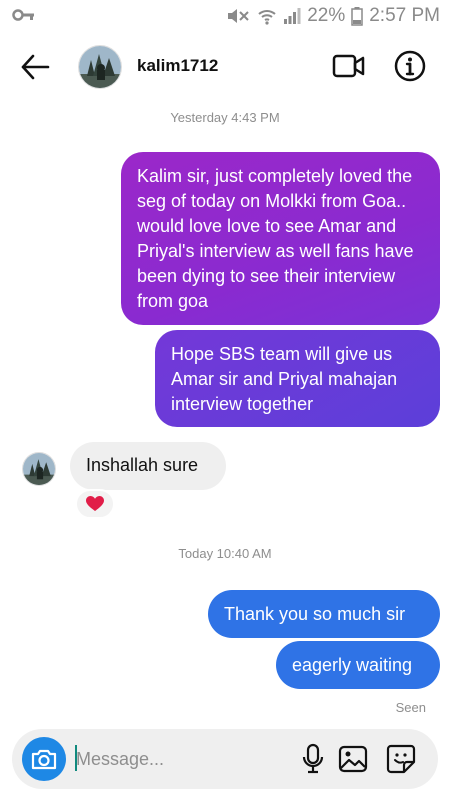 This screenshot has width=450, height=800. I want to click on microphone-icon, so click(313, 758).